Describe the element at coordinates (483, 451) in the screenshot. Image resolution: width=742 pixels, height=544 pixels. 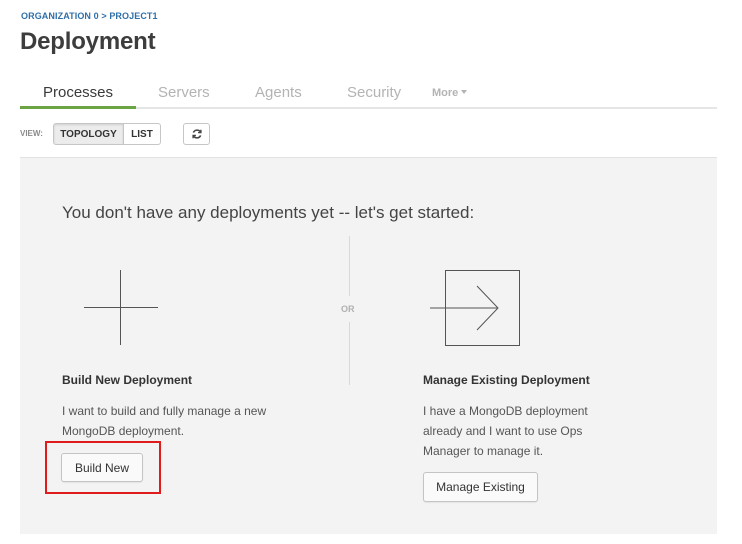
I see `manage-existing-desc-line: Manager to manage it.` at that location.